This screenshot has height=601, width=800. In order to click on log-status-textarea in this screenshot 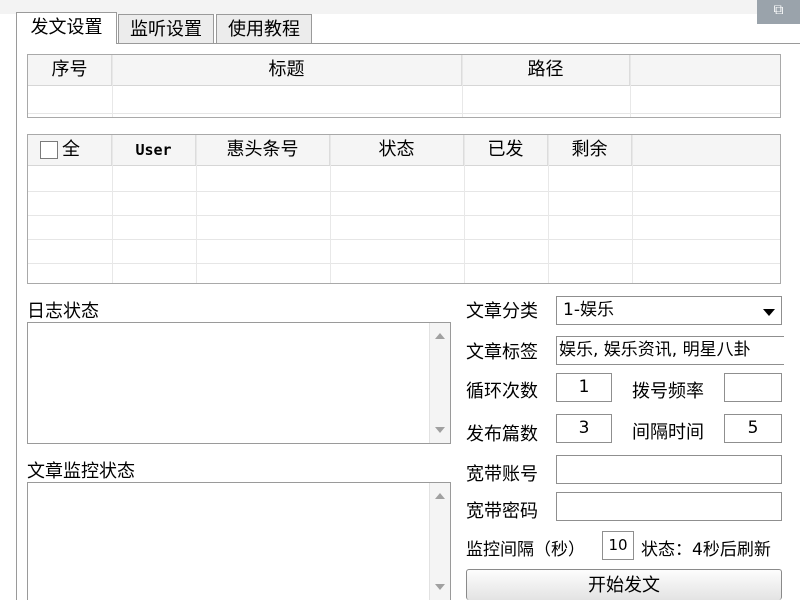, I will do `click(239, 383)`.